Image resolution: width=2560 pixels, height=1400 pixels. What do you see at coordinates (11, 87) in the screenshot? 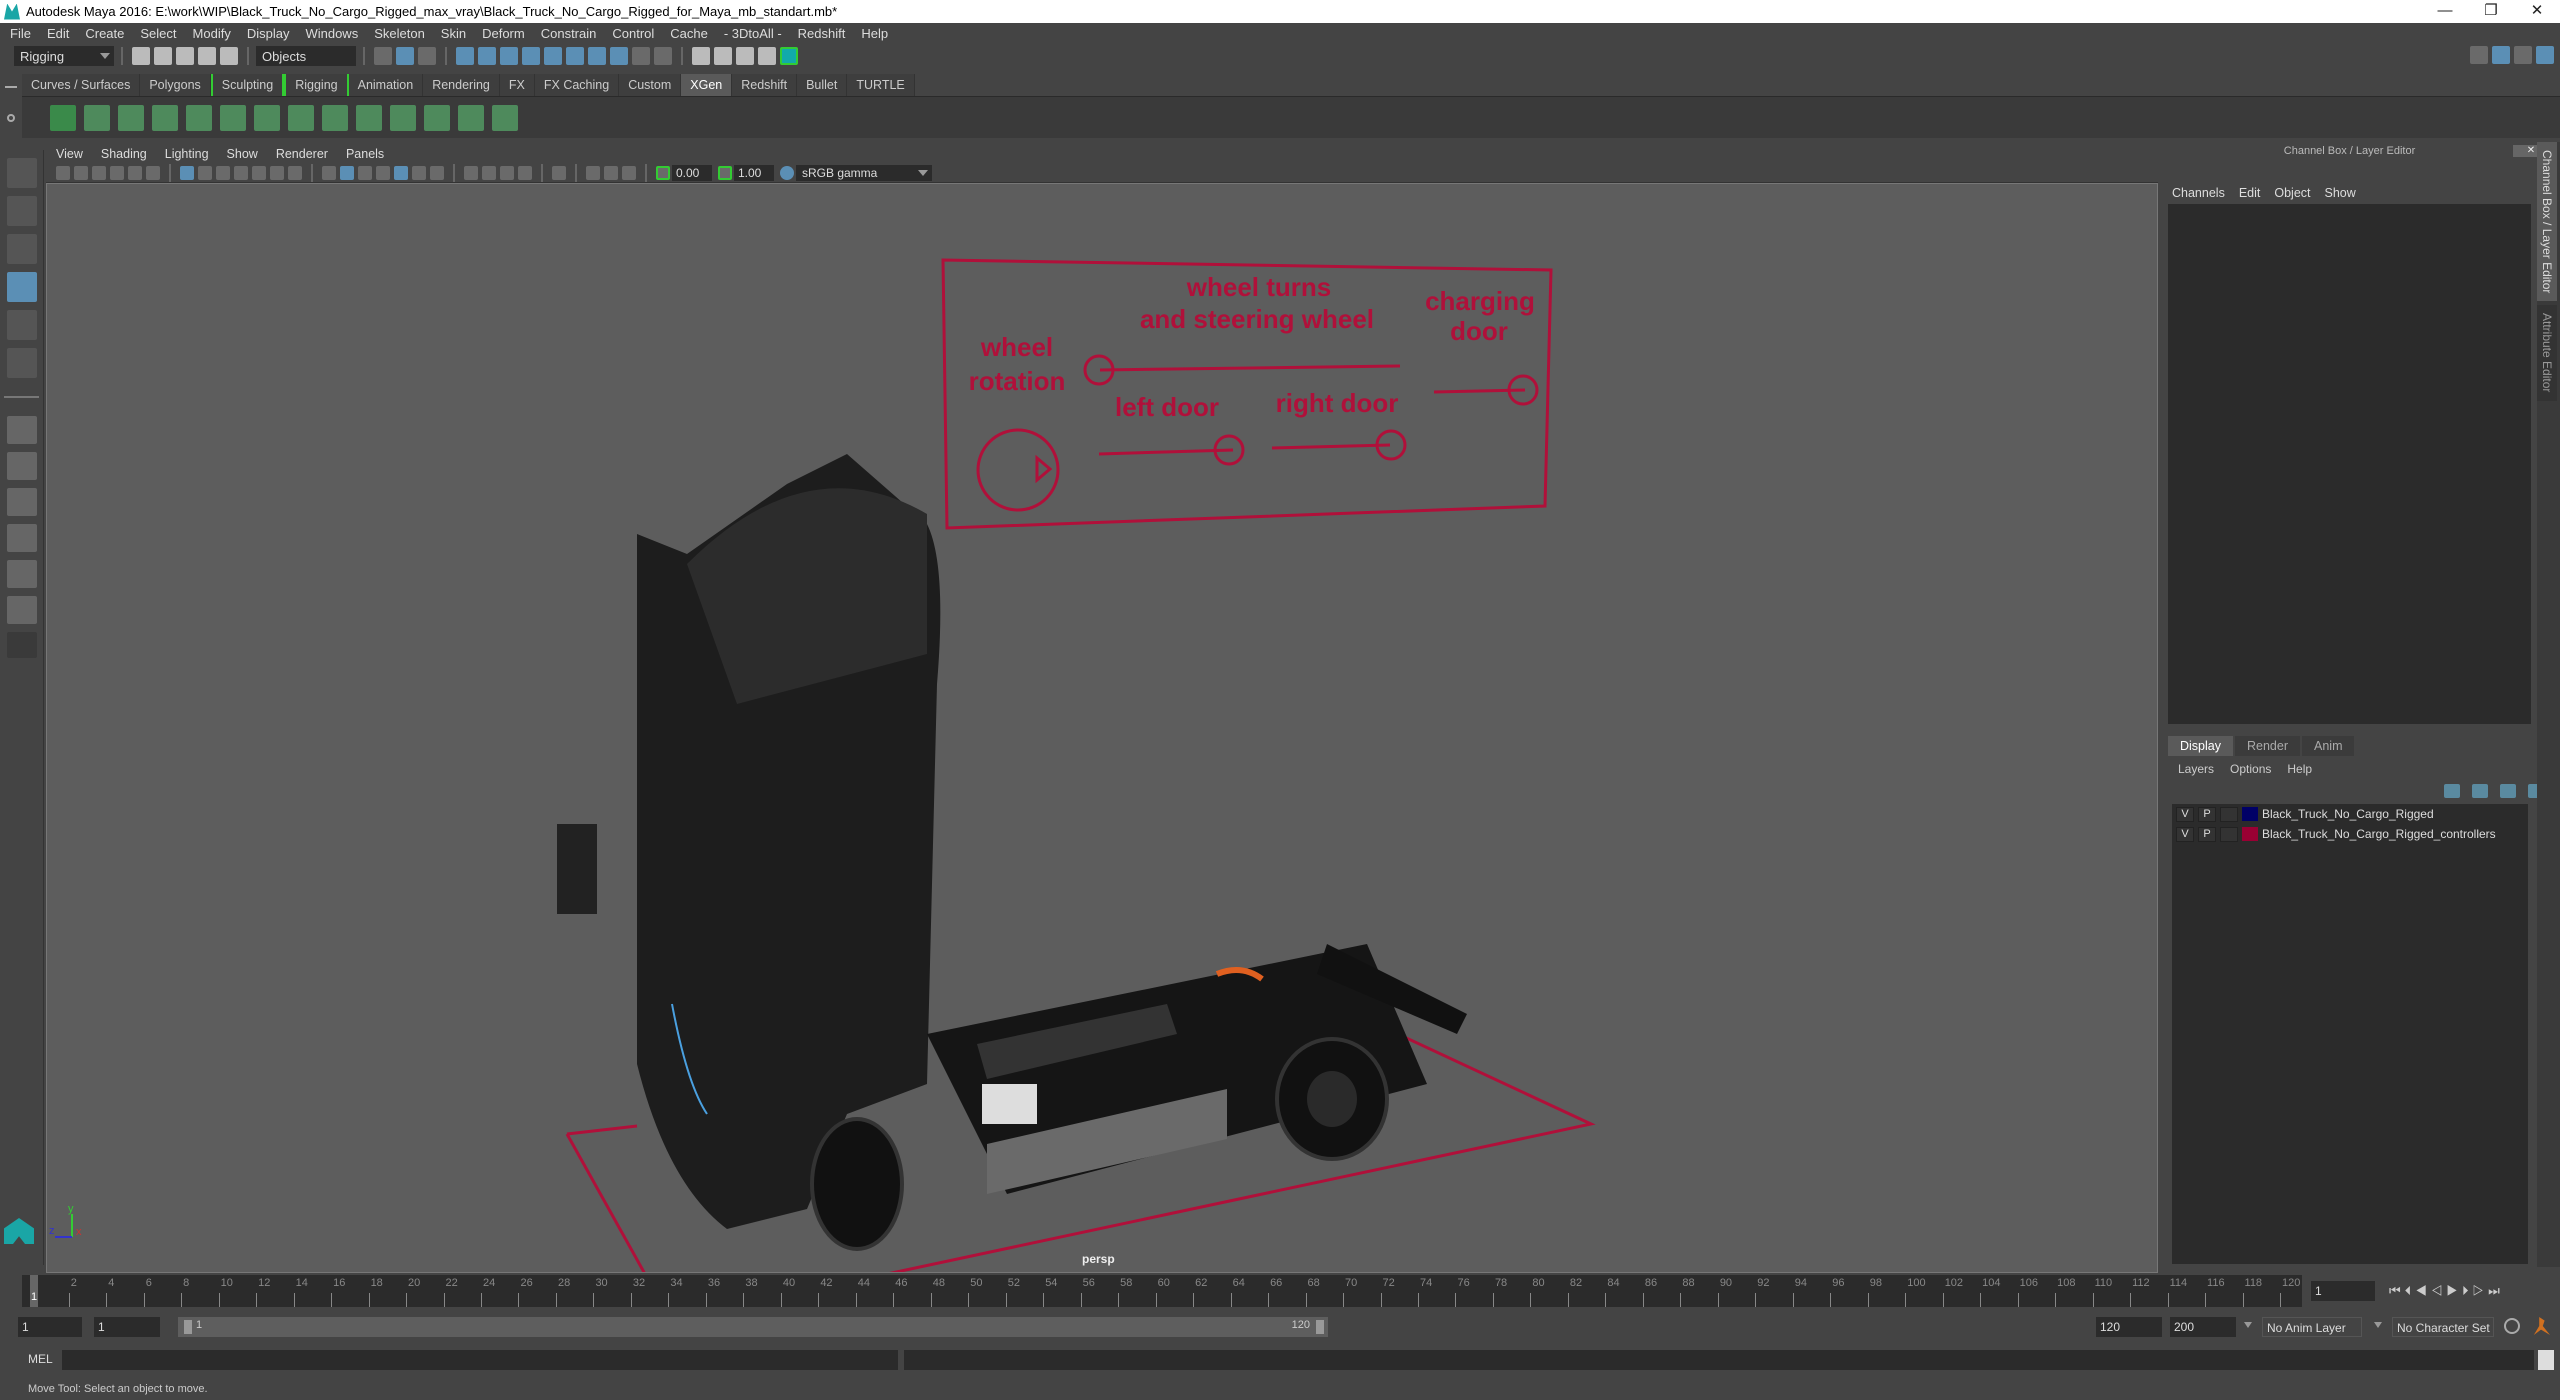
I see `shelf-menu-icon` at bounding box center [11, 87].